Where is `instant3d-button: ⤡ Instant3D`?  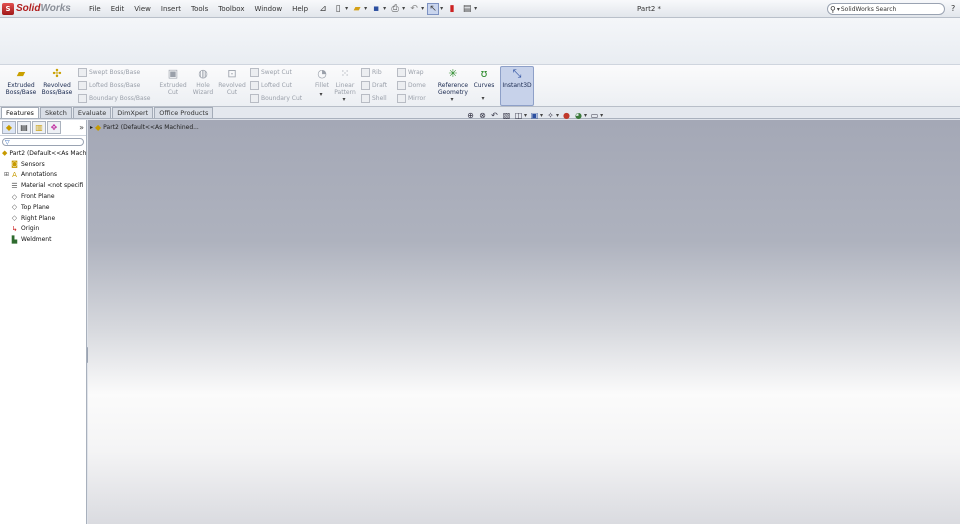
instant3d-button: ⤡ Instant3D is located at coordinates (517, 86).